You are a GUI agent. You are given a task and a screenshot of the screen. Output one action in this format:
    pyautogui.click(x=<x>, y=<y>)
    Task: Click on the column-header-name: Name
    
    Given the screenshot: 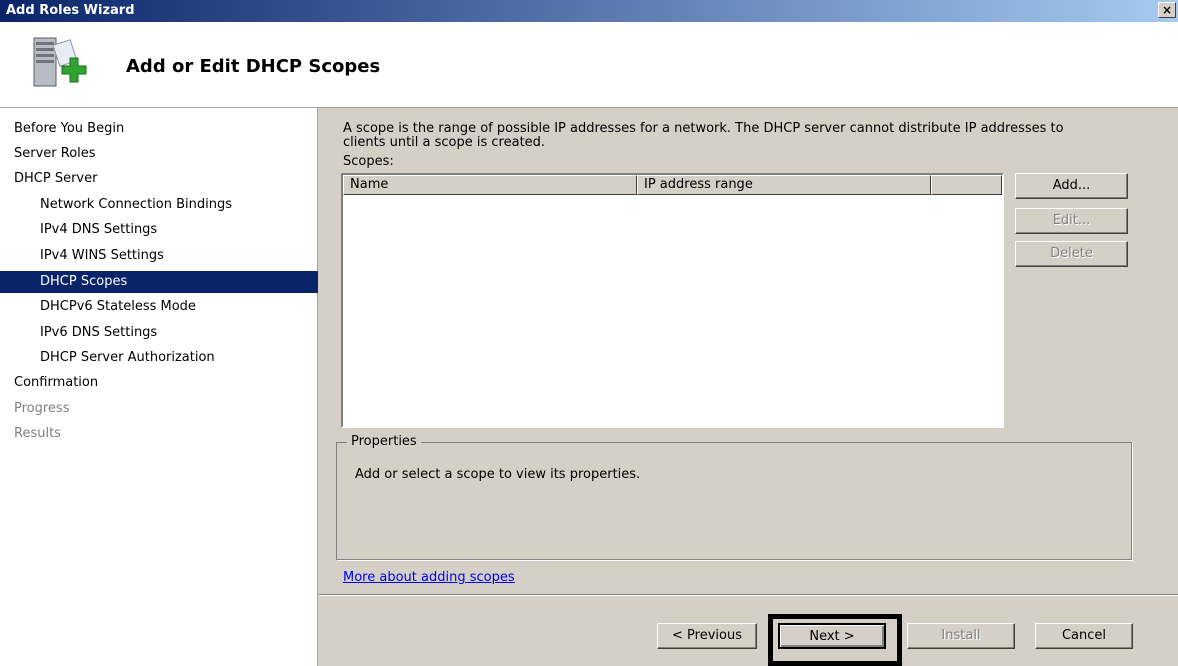 What is the action you would take?
    pyautogui.click(x=490, y=185)
    